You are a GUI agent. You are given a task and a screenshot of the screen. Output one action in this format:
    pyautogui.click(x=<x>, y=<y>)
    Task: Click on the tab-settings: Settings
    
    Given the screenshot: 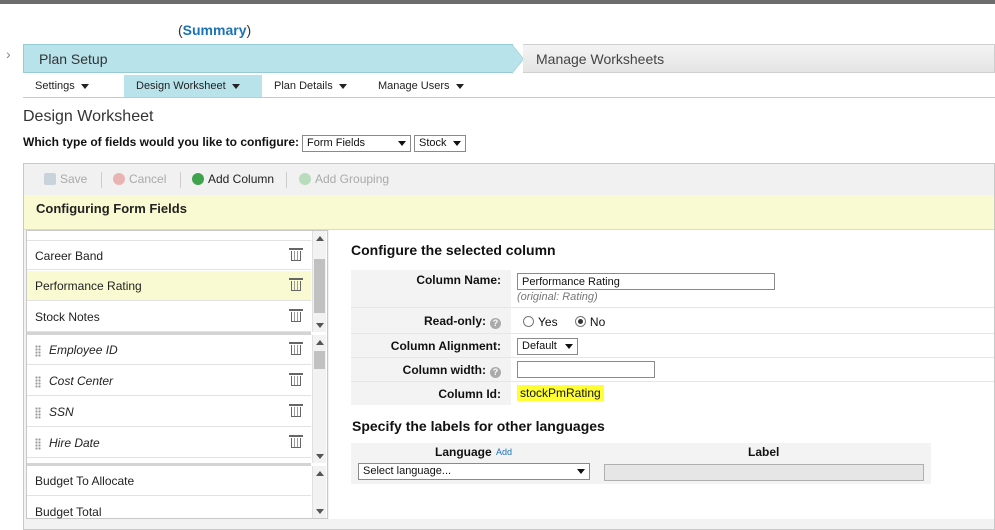 What is the action you would take?
    pyautogui.click(x=73, y=86)
    